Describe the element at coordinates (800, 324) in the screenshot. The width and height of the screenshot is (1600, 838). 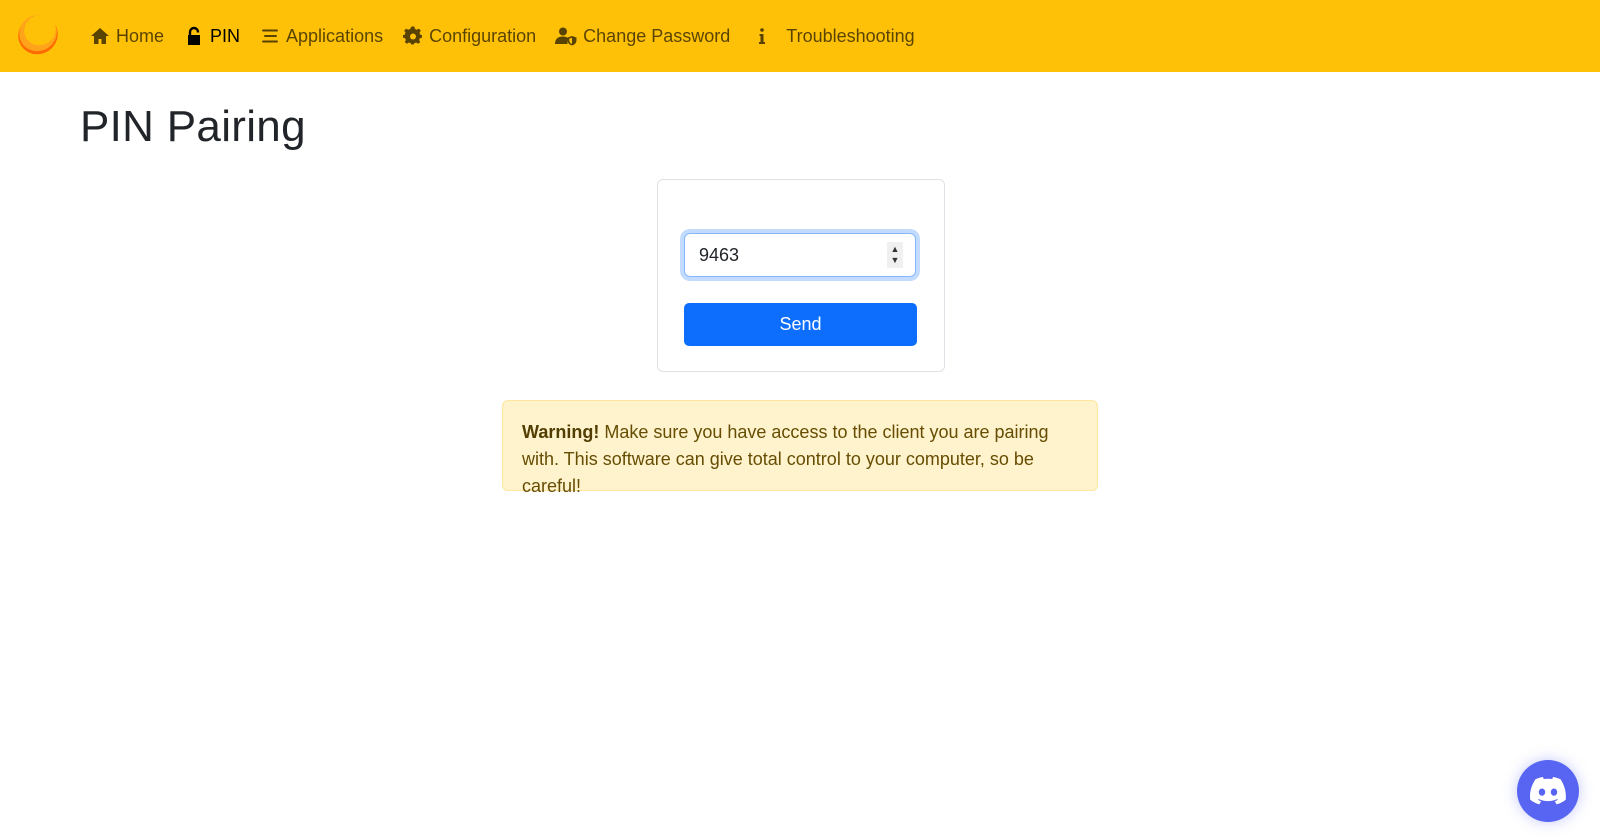
I see `send-button: Send` at that location.